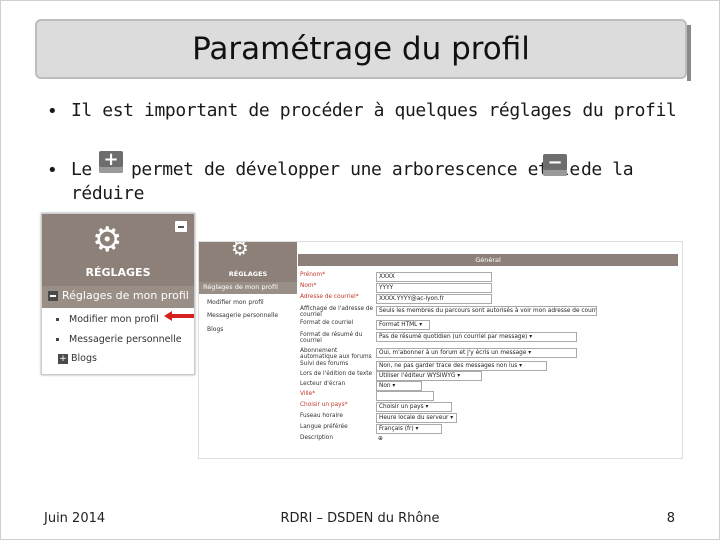 This screenshot has width=720, height=540. I want to click on field-label: Abonnement automatique aux forums, so click(336, 354).